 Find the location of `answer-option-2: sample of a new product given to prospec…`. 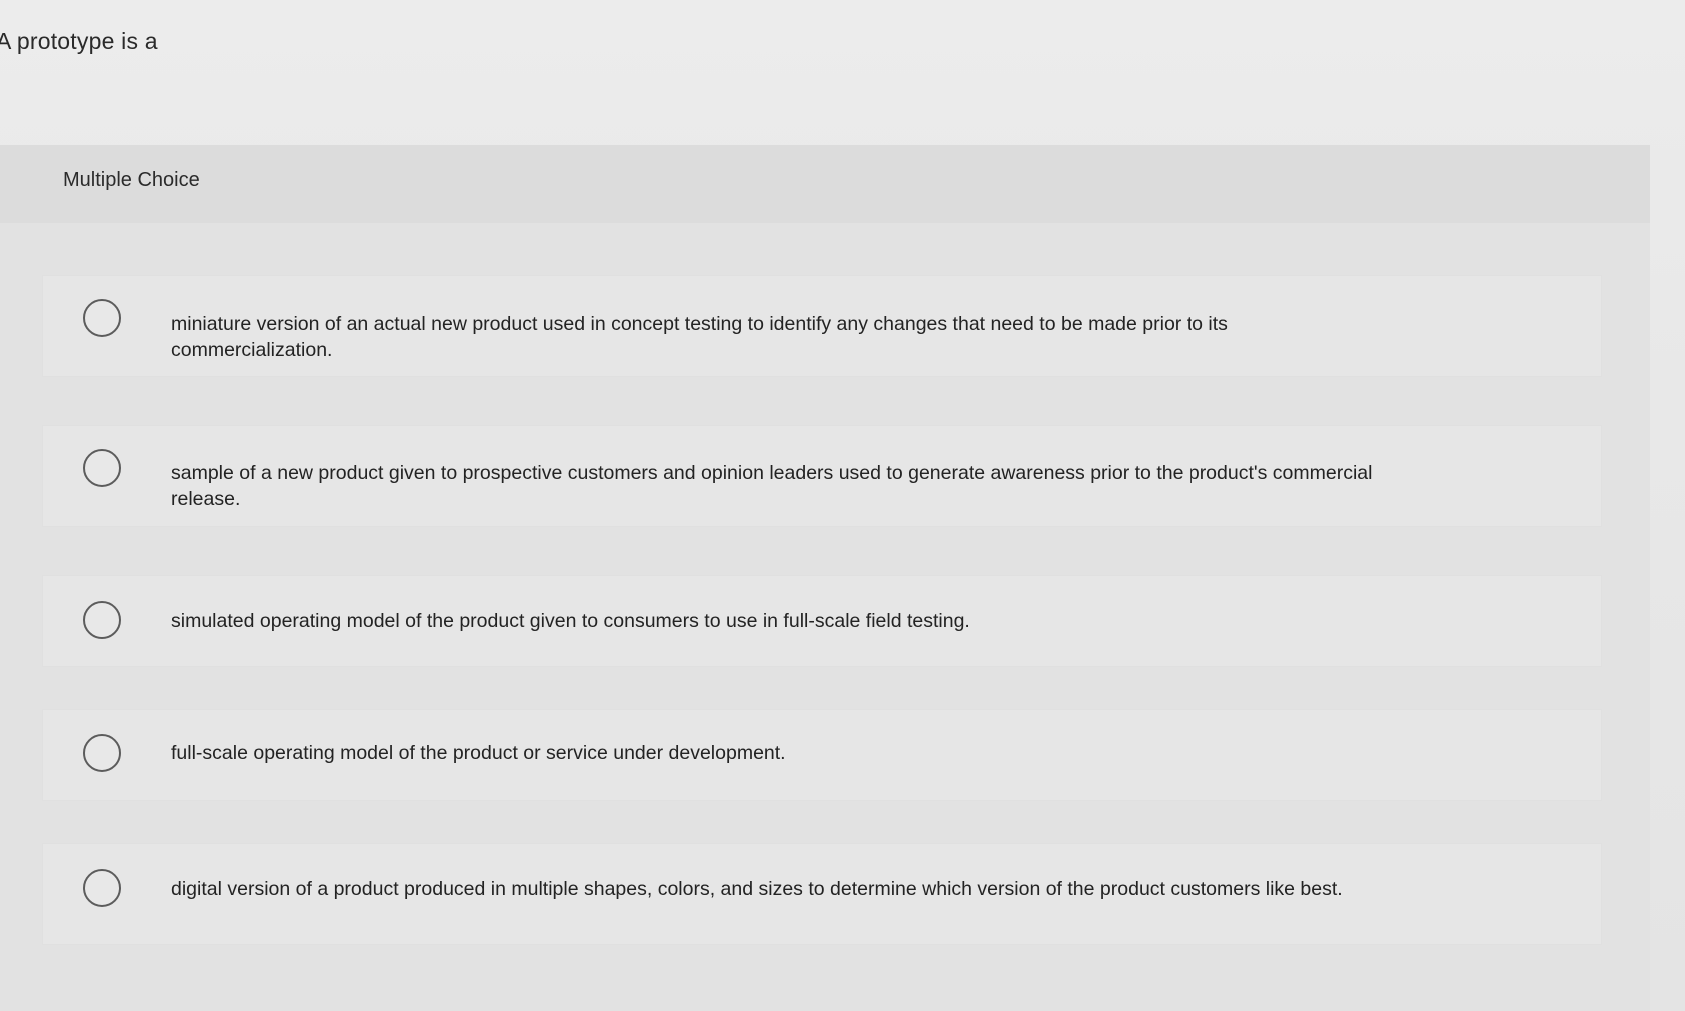

answer-option-2: sample of a new product given to prospec… is located at coordinates (822, 476).